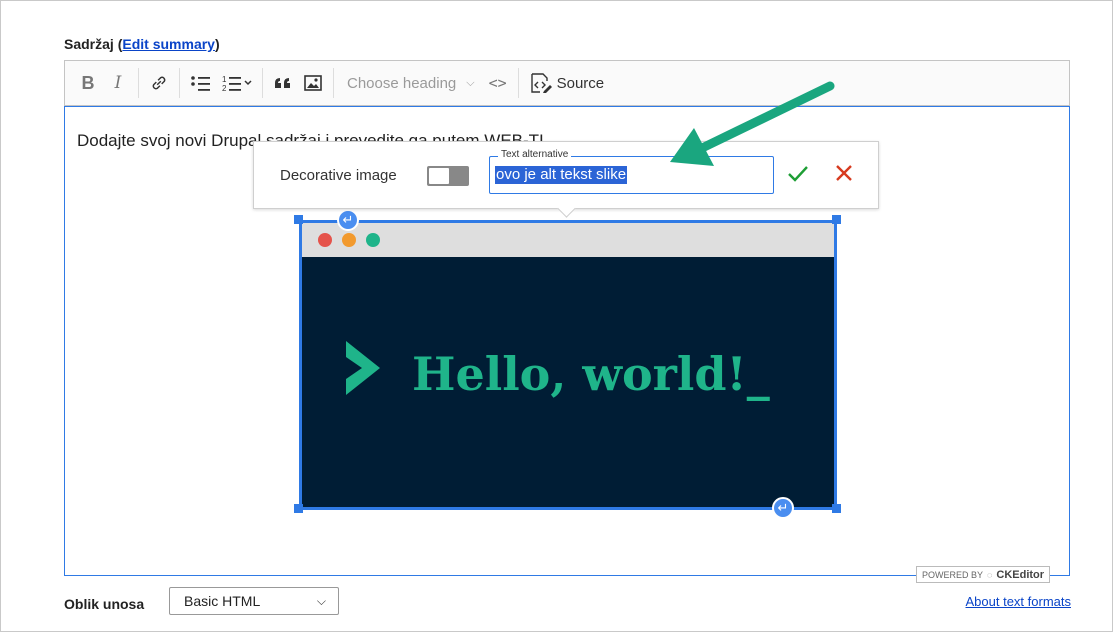  I want to click on image-icon, so click(313, 83).